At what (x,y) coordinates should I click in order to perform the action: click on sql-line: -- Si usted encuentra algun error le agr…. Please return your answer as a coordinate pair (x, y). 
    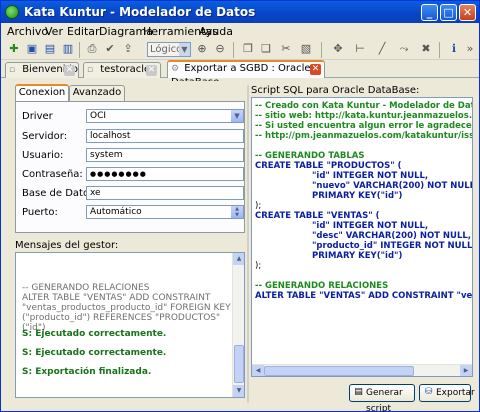
    Looking at the image, I should click on (363, 126).